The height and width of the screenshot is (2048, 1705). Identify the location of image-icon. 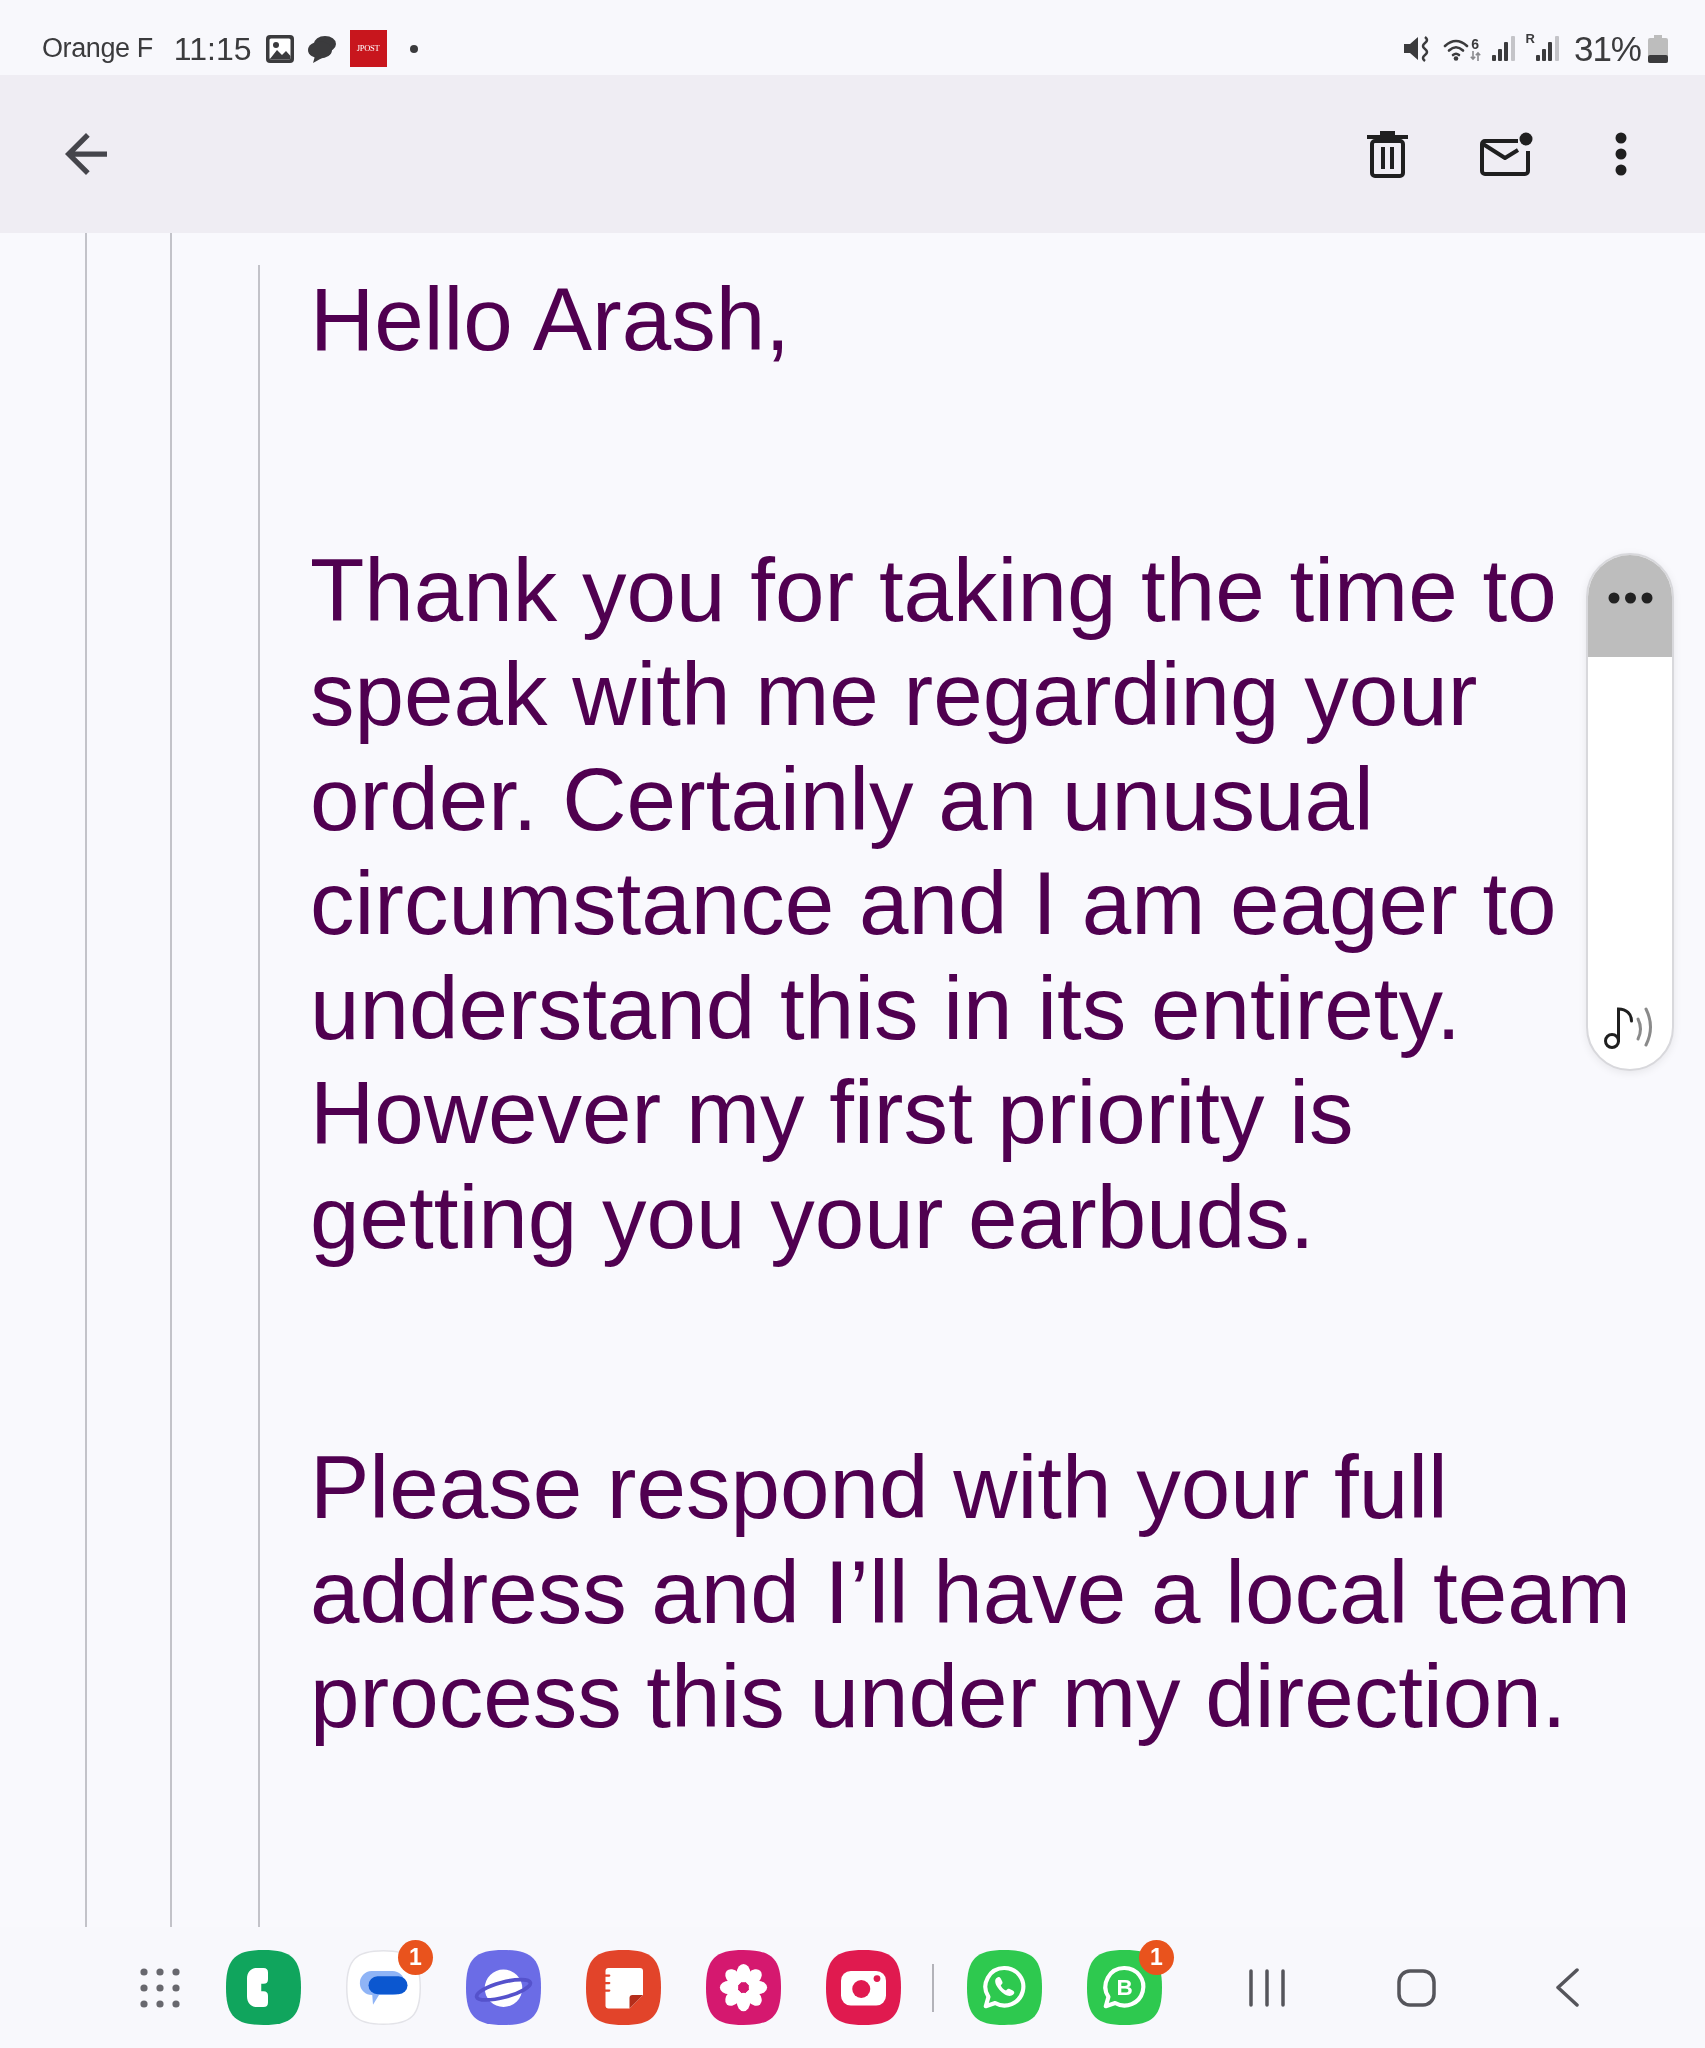
(279, 48).